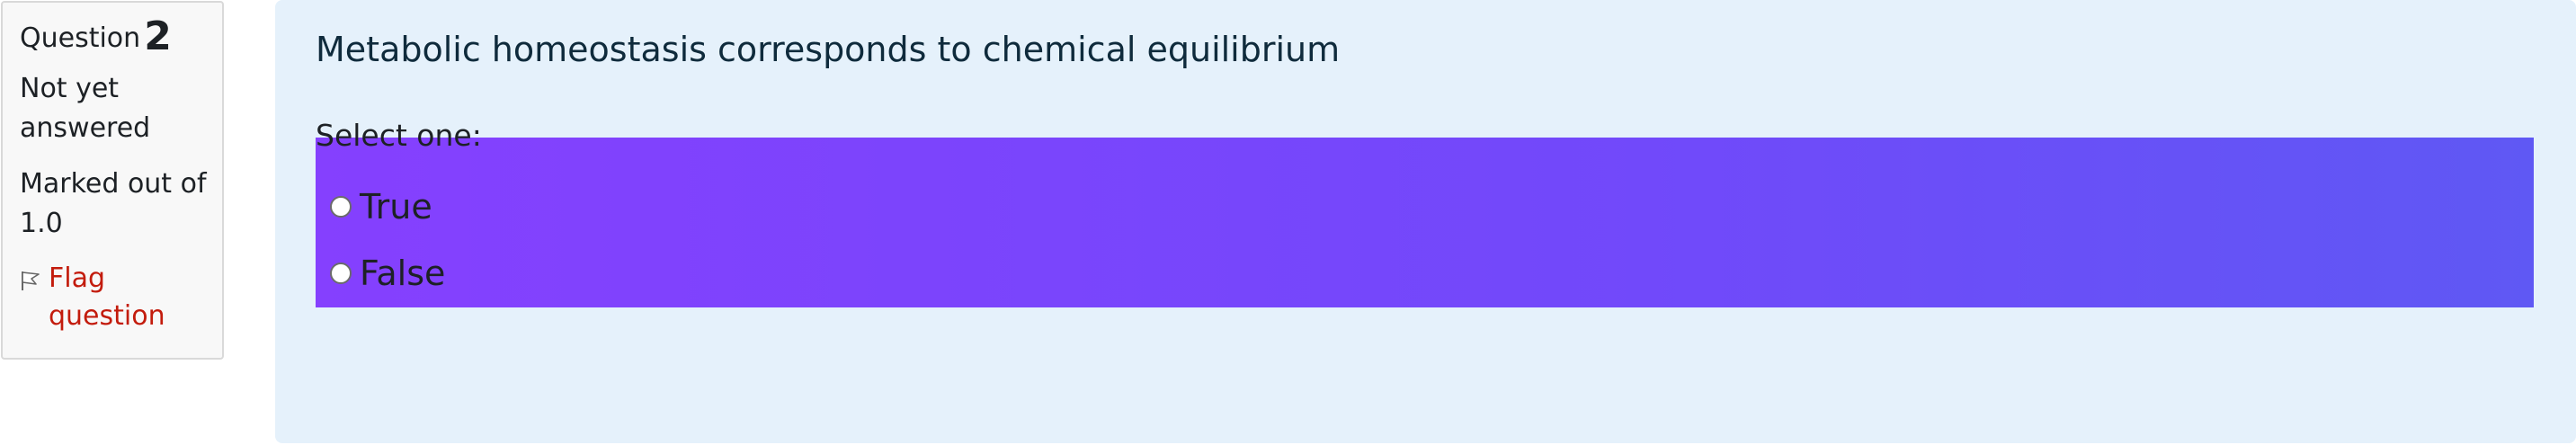  What do you see at coordinates (31, 281) in the screenshot?
I see `flag-icon` at bounding box center [31, 281].